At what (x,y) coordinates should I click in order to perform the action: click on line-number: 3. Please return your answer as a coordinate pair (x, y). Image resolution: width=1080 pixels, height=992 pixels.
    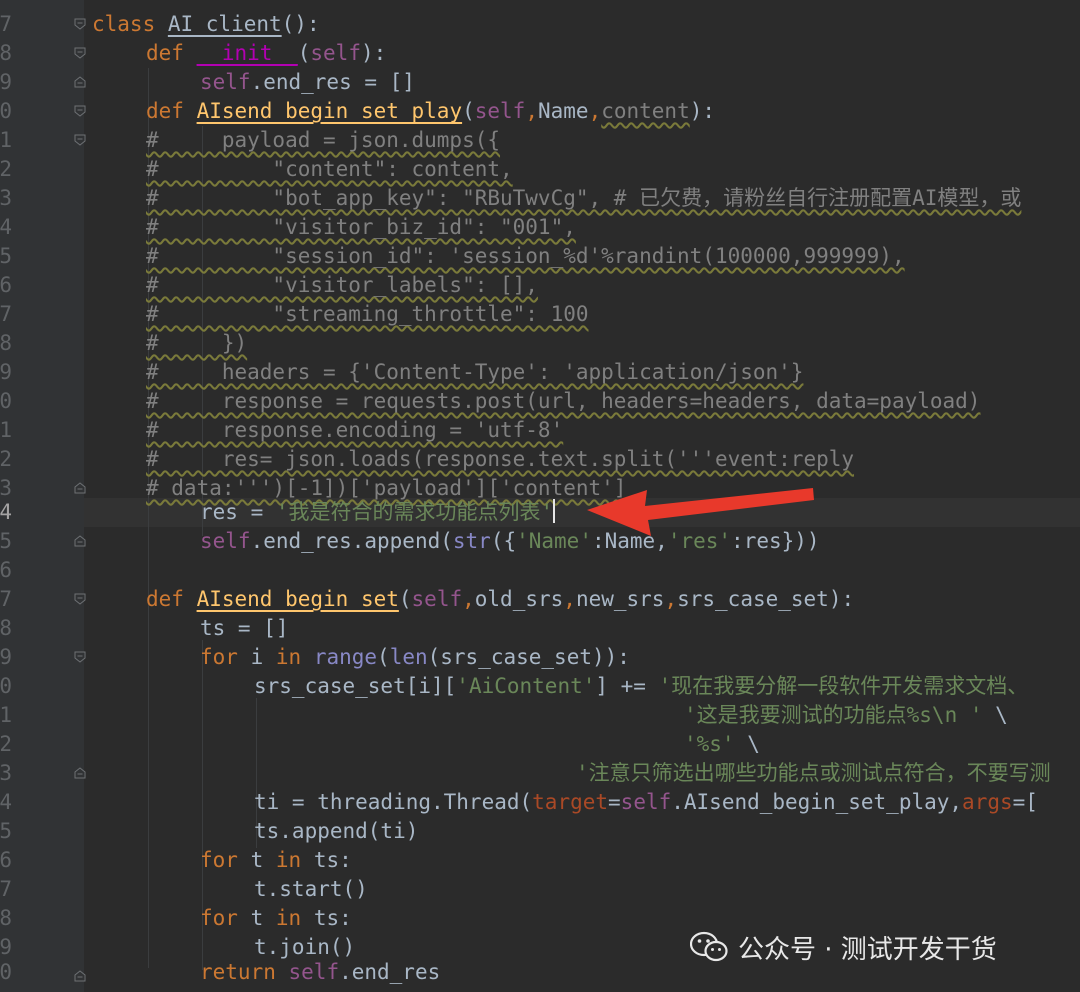
    Looking at the image, I should click on (6, 198).